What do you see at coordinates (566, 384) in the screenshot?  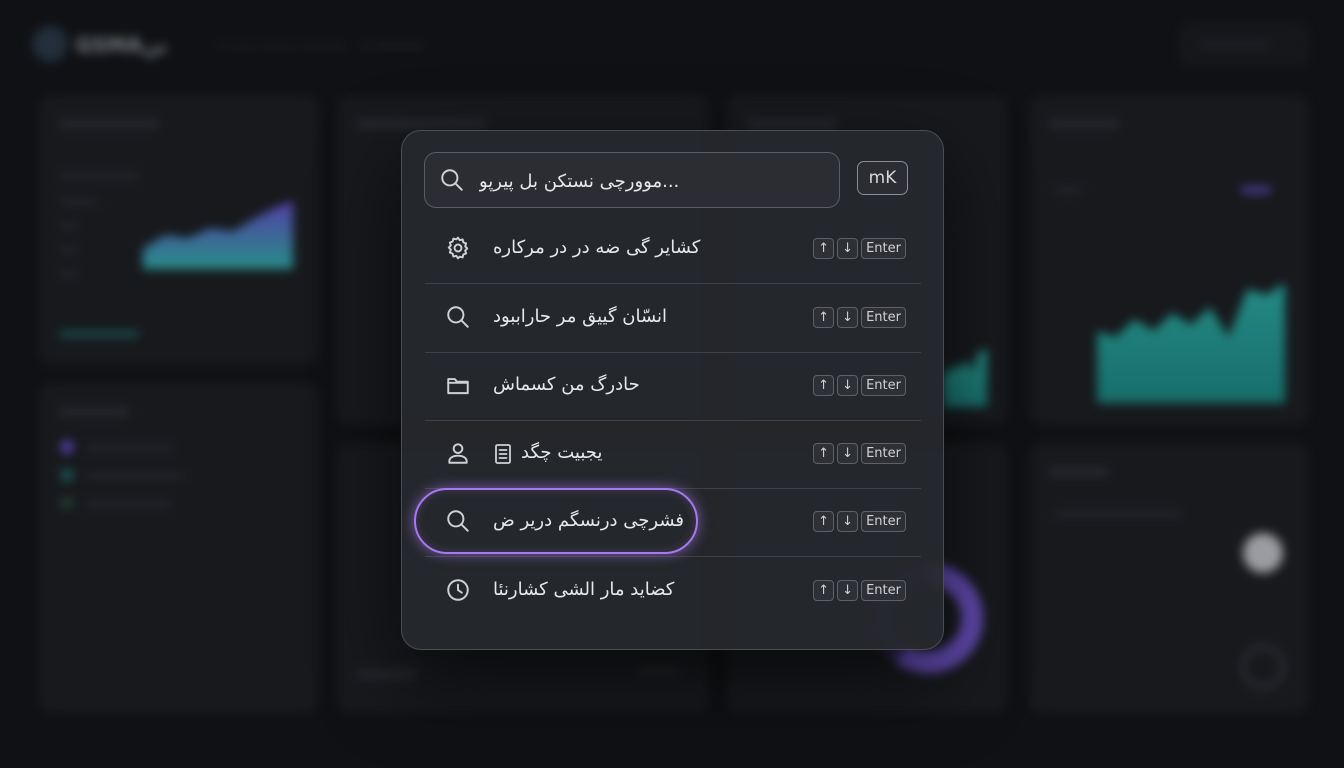 I see `palette-item-label: حادرگ من کسماش` at bounding box center [566, 384].